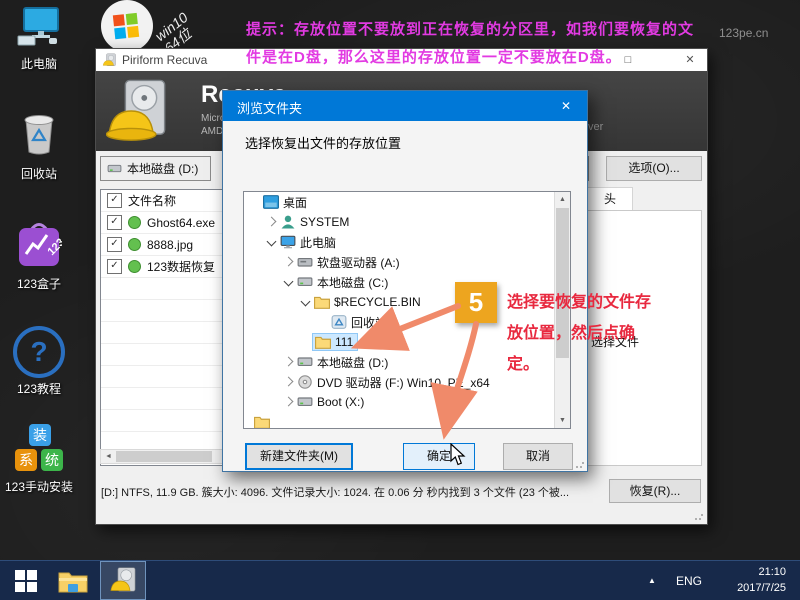 The width and height of the screenshot is (800, 600). I want to click on tree-item-dvd-f: DVD 驱动器 (F:) Win10_PE_x64, so click(407, 382).